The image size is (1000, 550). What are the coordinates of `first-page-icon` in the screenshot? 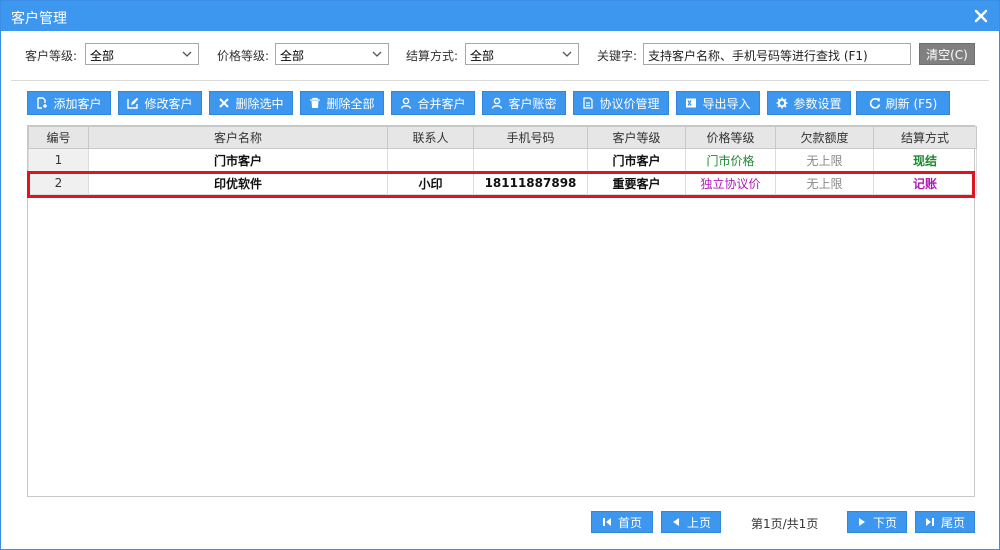 It's located at (606, 522).